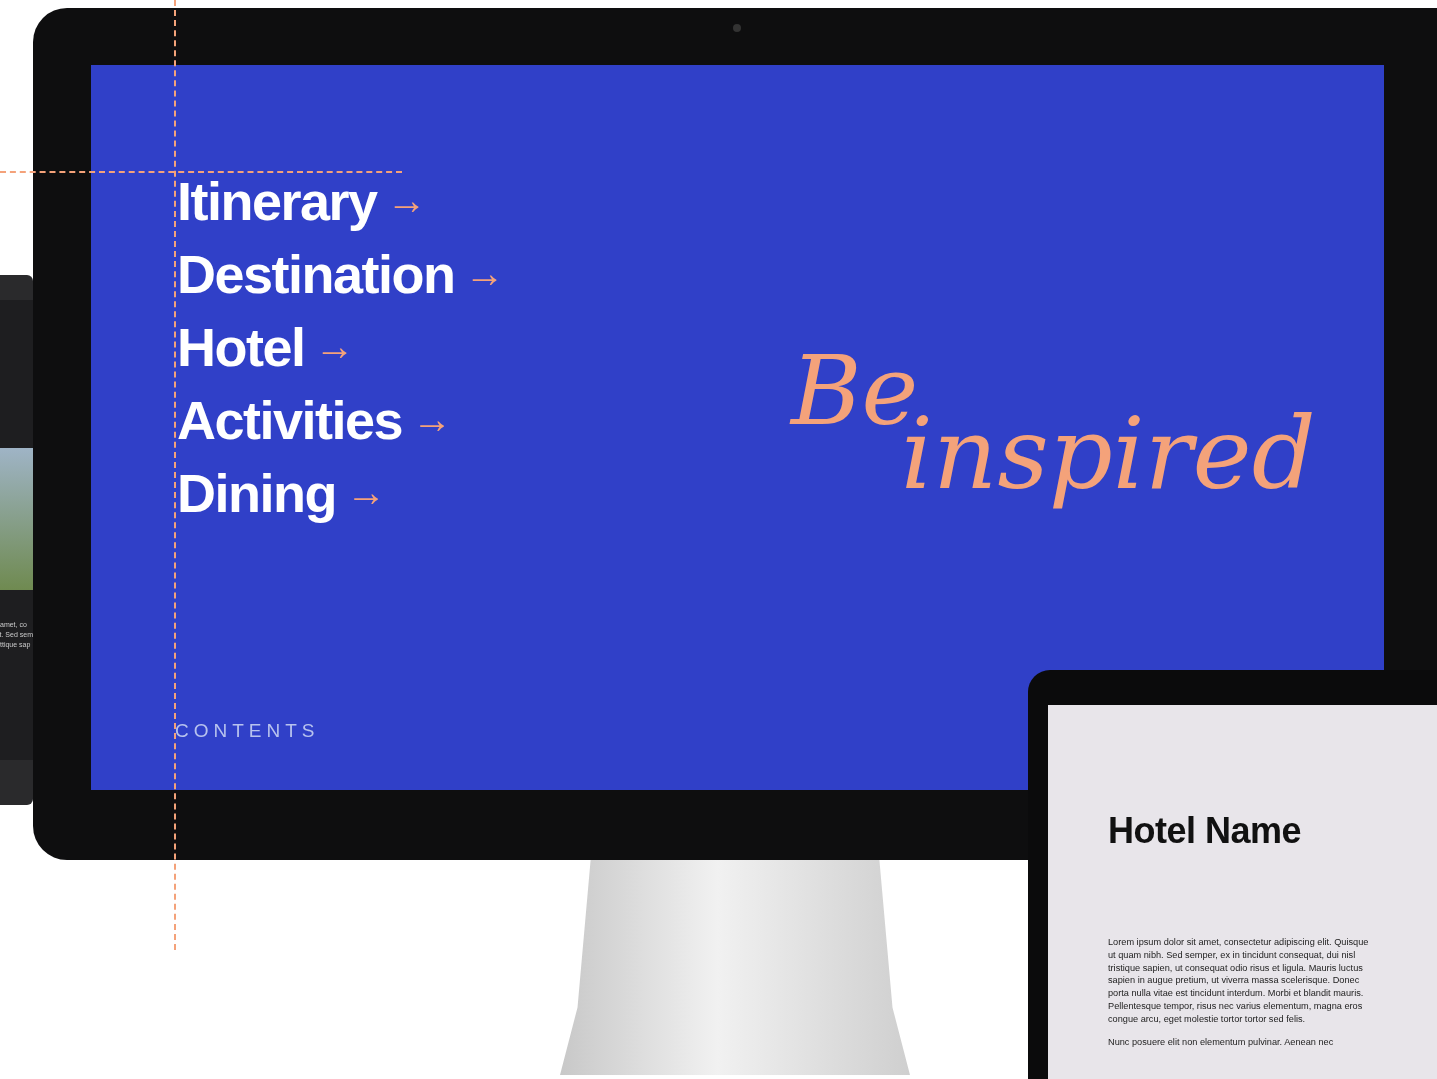  I want to click on section-label: CONTENTS, so click(247, 731).